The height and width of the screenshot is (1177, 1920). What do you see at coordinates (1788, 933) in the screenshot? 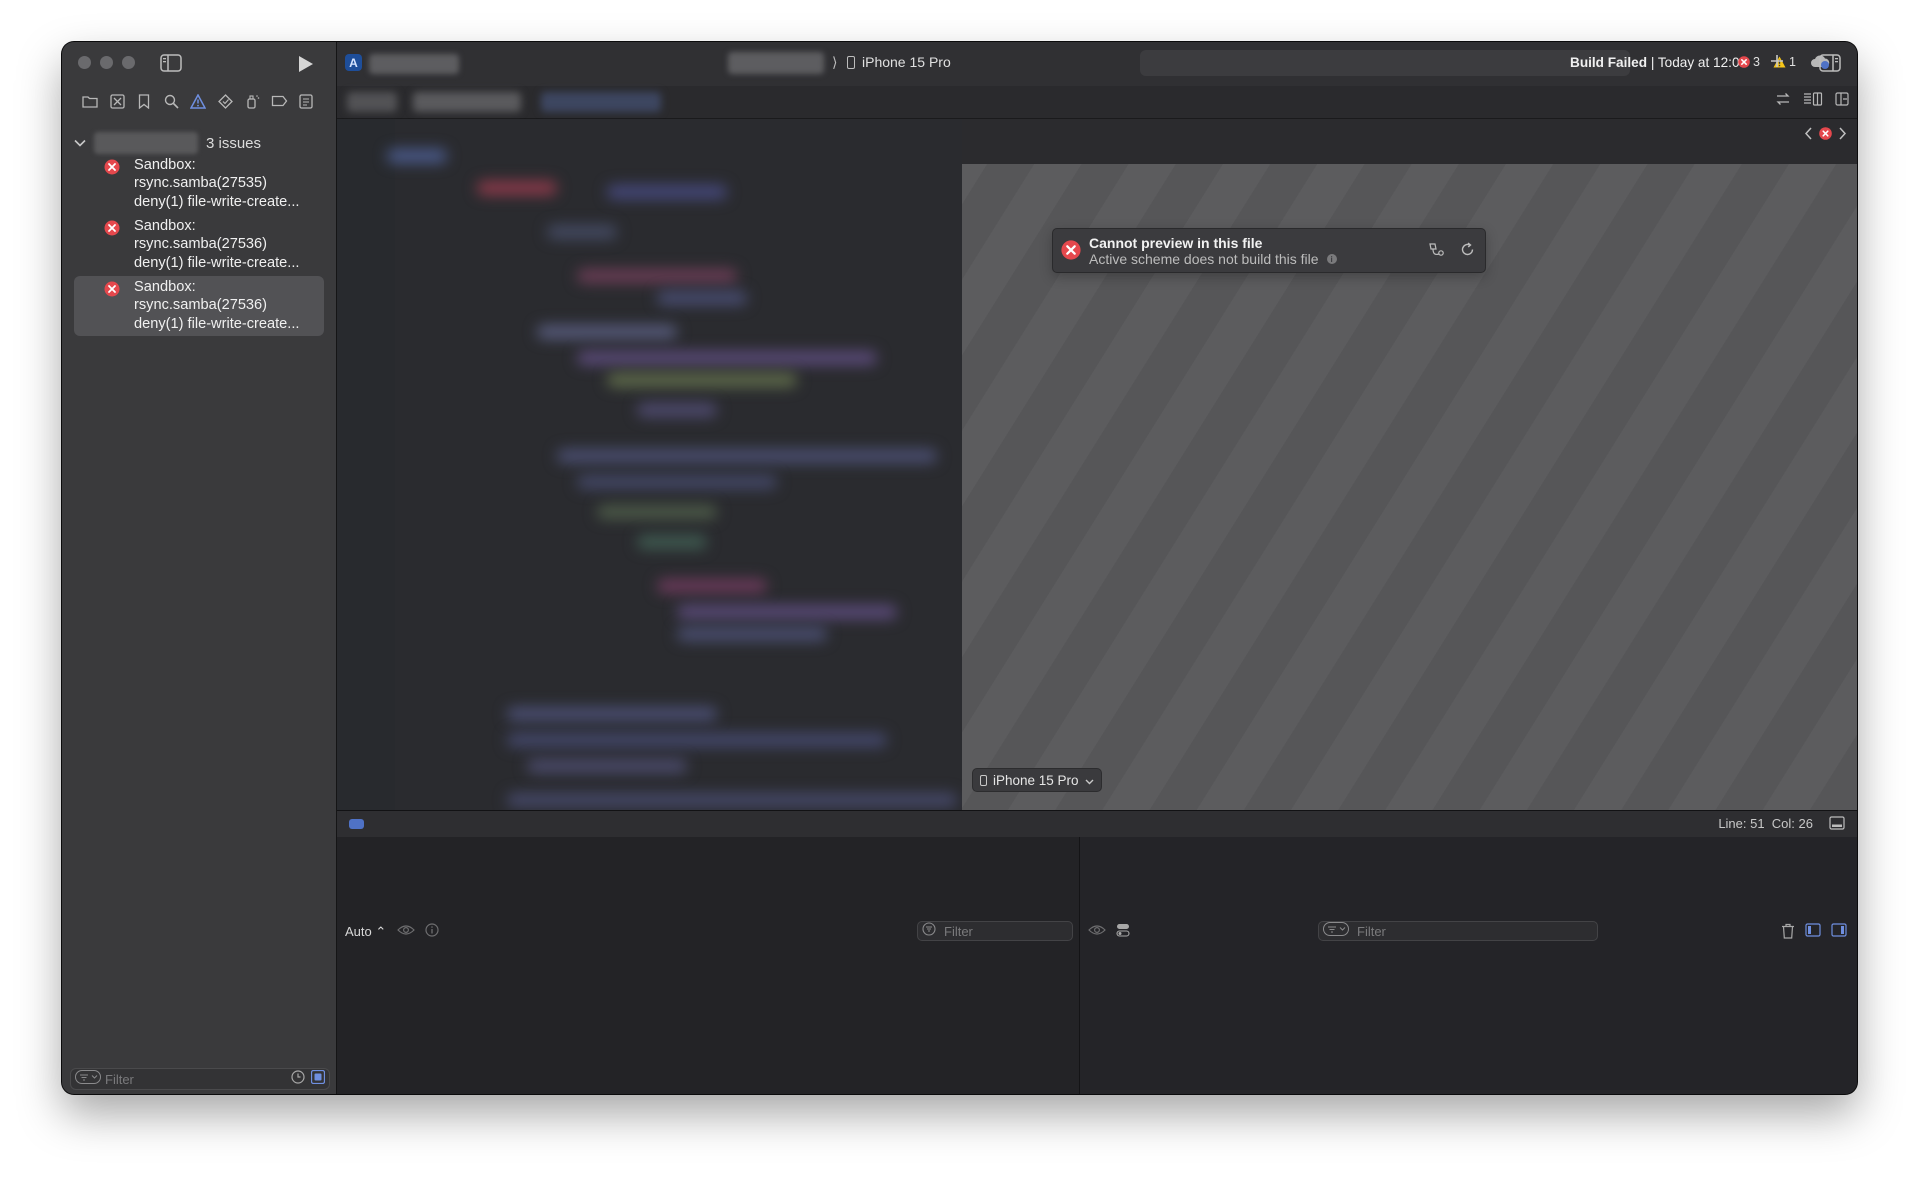
I see `trash-icon` at bounding box center [1788, 933].